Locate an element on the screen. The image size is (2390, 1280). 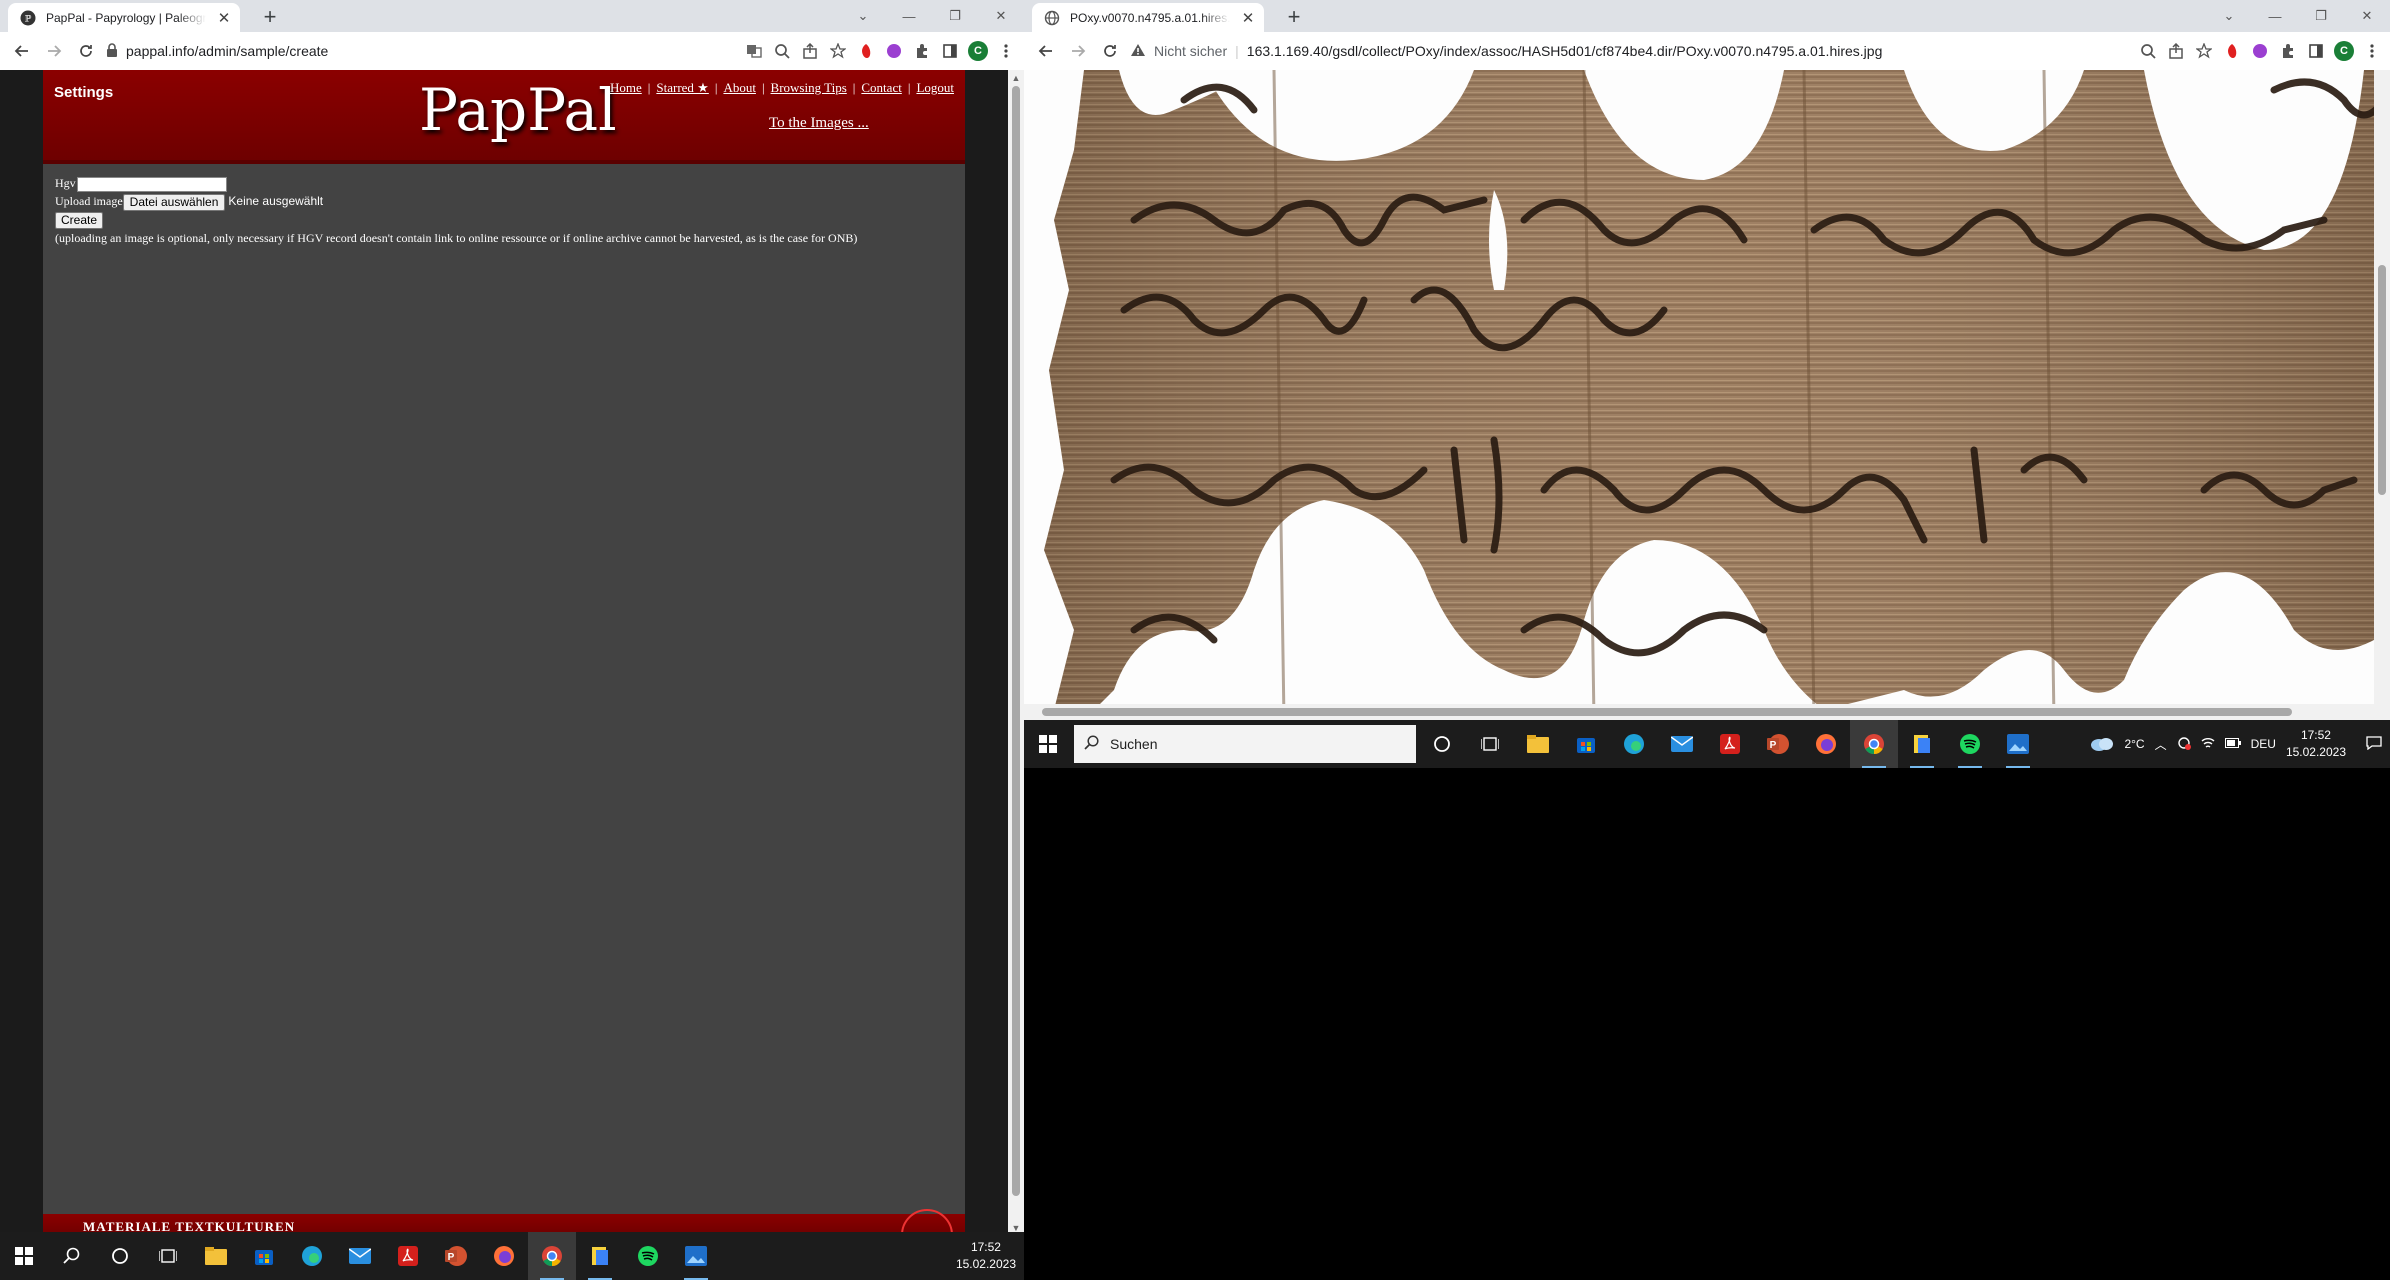
horizontal-scrollbar is located at coordinates (1699, 712).